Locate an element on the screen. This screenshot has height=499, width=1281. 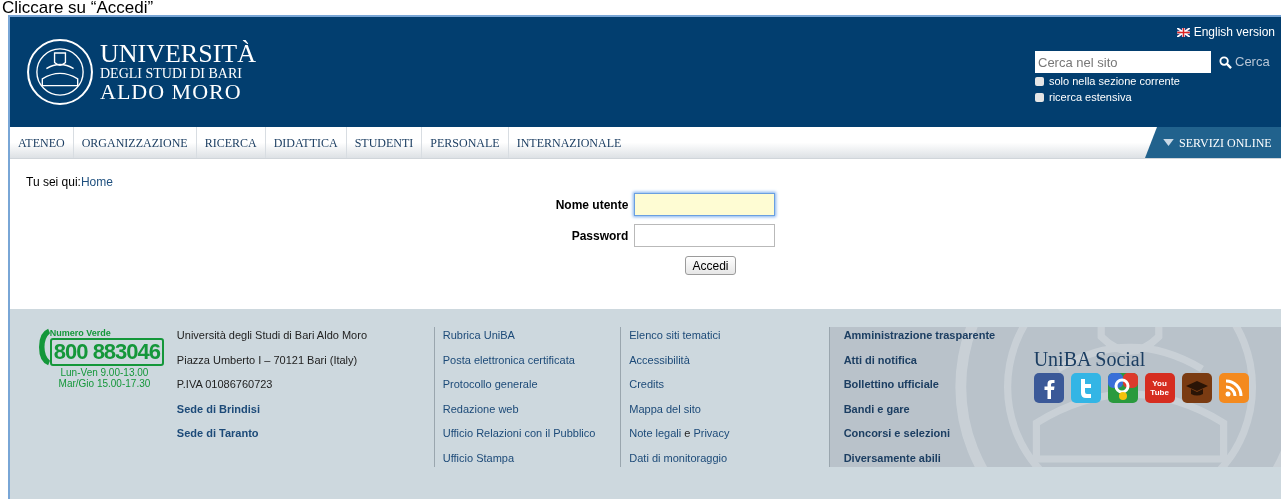
language-link: English version is located at coordinates (1234, 32).